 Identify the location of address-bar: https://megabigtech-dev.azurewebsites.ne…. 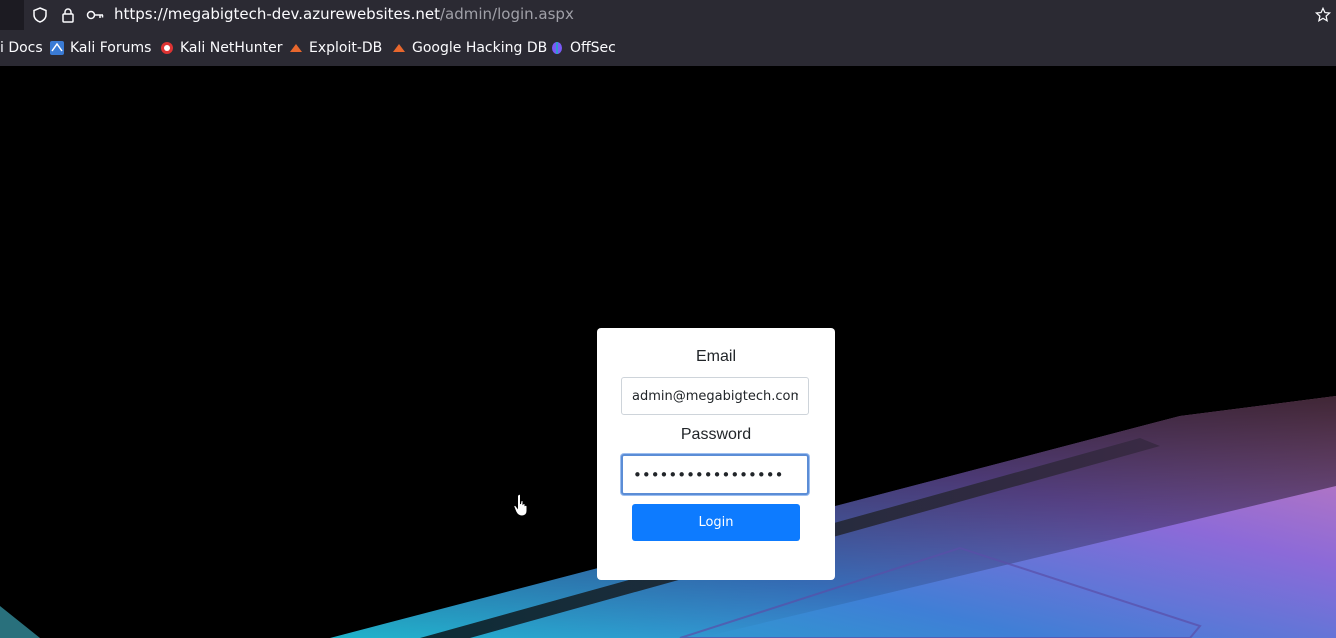
(680, 15).